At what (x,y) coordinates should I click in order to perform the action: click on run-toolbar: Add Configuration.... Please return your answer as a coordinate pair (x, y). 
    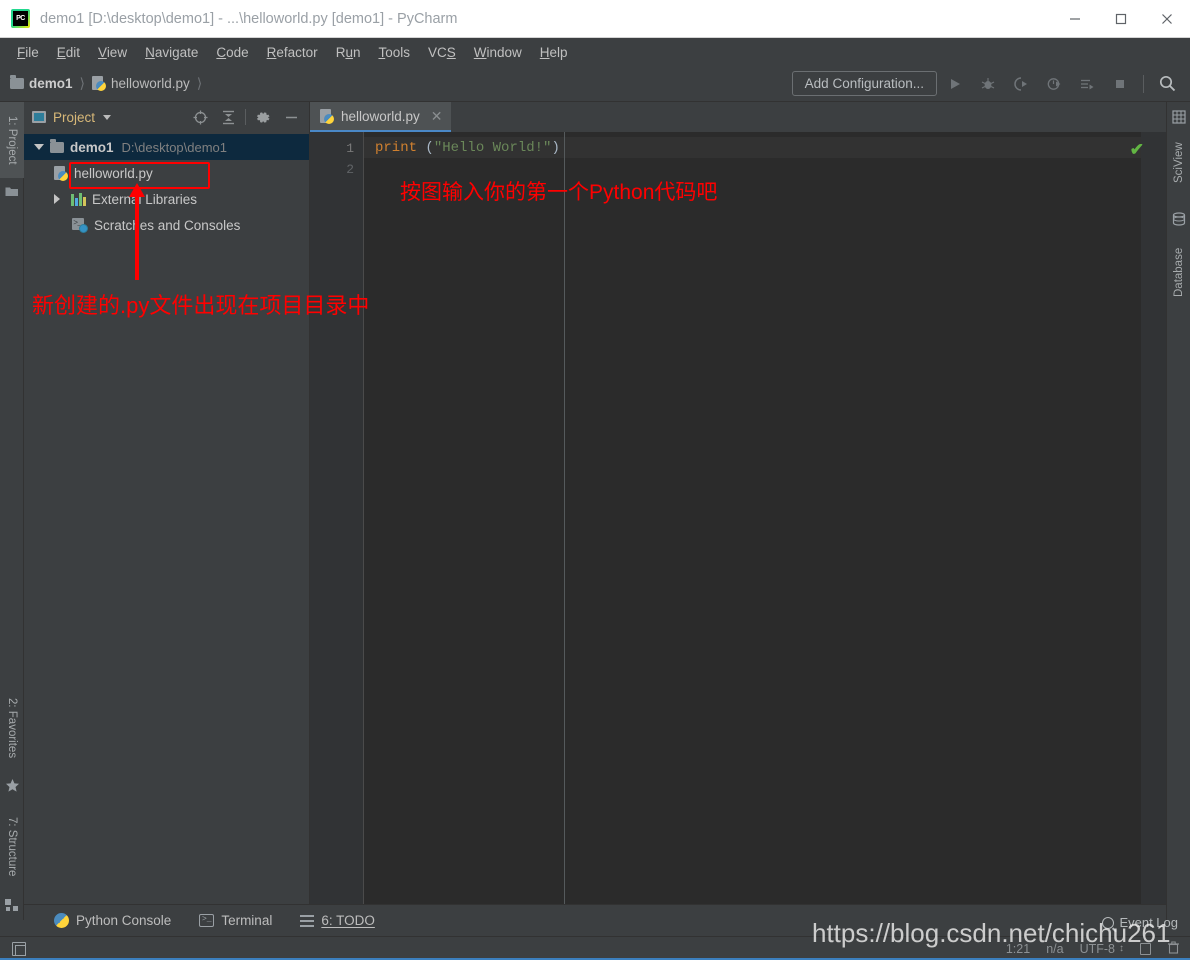
    Looking at the image, I should click on (990, 84).